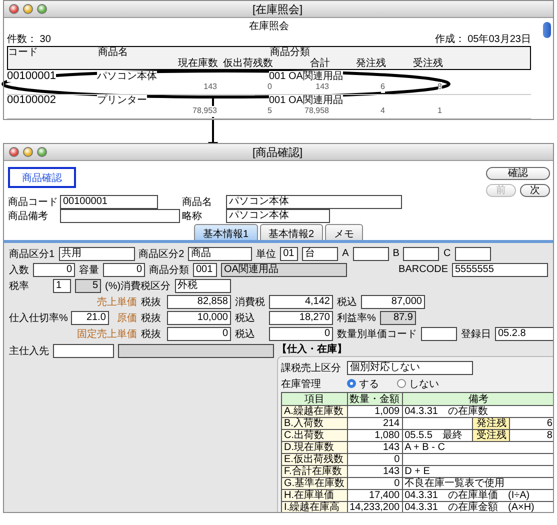 This screenshot has height=525, width=557. Describe the element at coordinates (292, 232) in the screenshot. I see `tab: 基本情報2` at that location.